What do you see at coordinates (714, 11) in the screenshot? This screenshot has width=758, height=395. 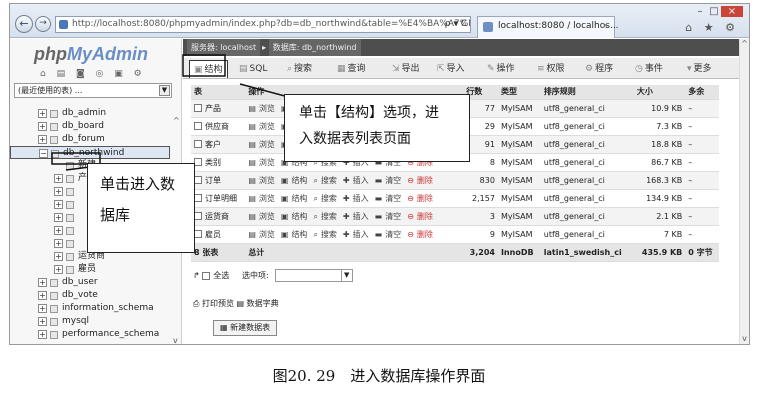 I see `maximize-button: □` at bounding box center [714, 11].